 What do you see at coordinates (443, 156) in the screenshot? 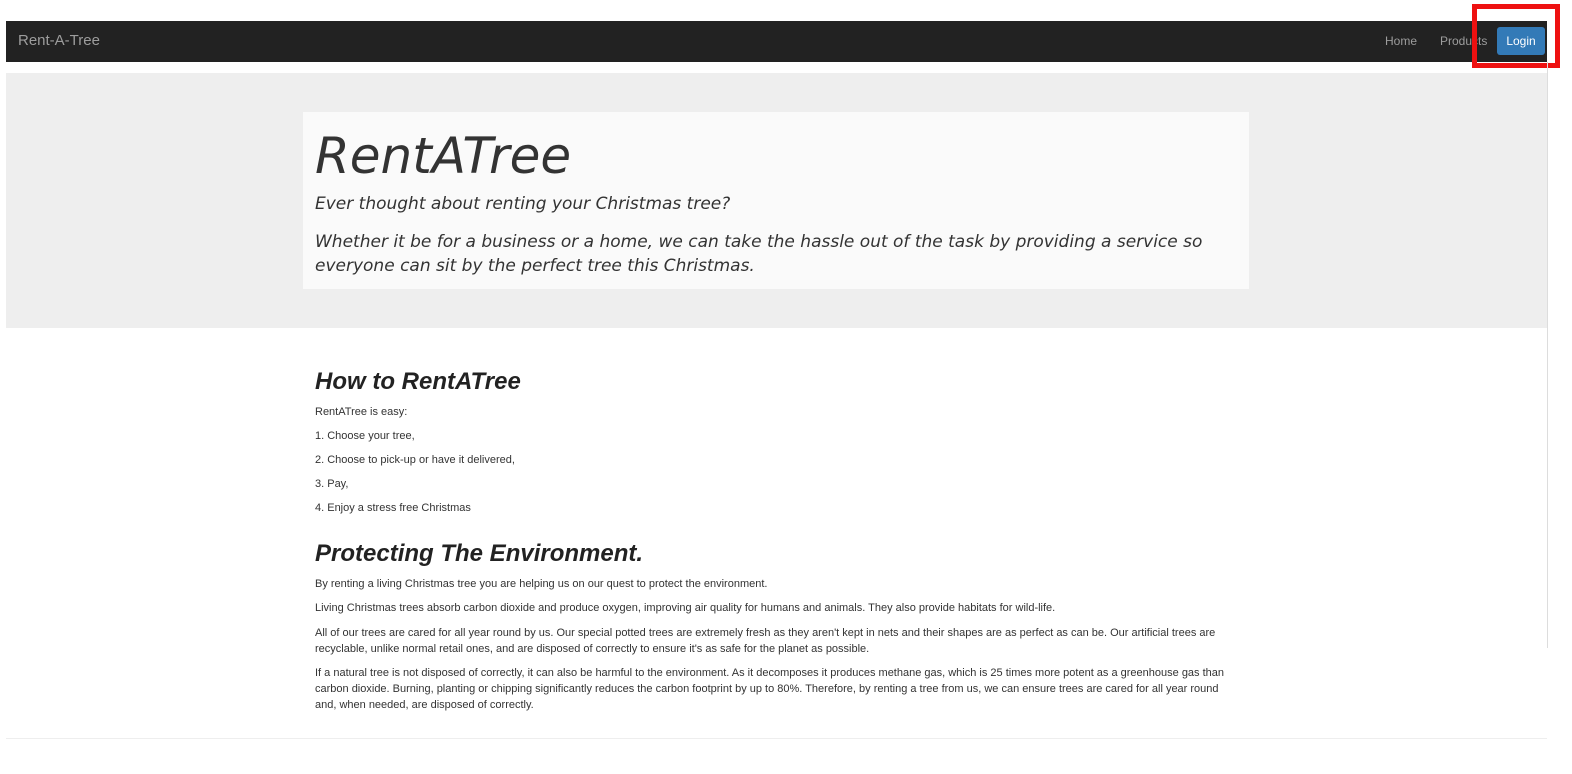
I see `hero-title: RentATree` at bounding box center [443, 156].